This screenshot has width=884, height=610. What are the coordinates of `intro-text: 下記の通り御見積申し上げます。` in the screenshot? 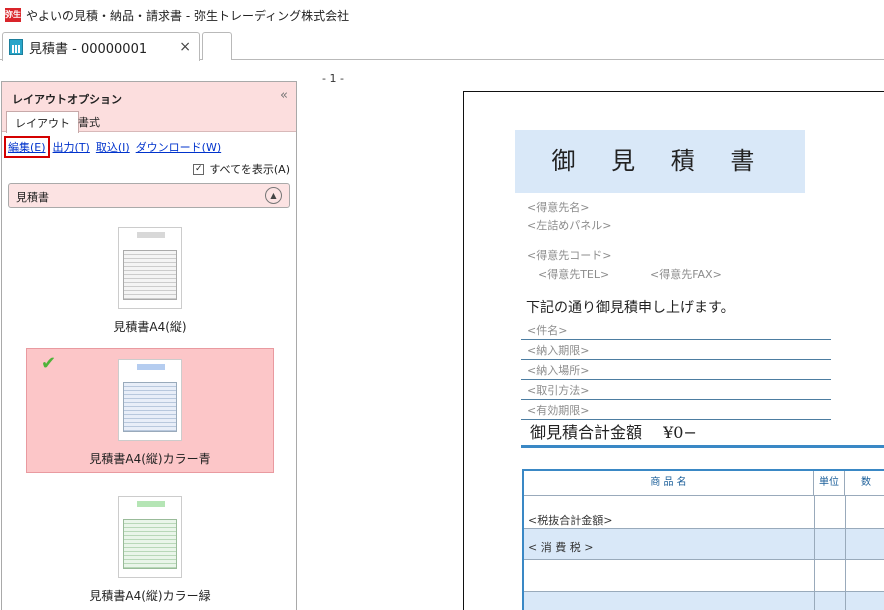 It's located at (630, 308).